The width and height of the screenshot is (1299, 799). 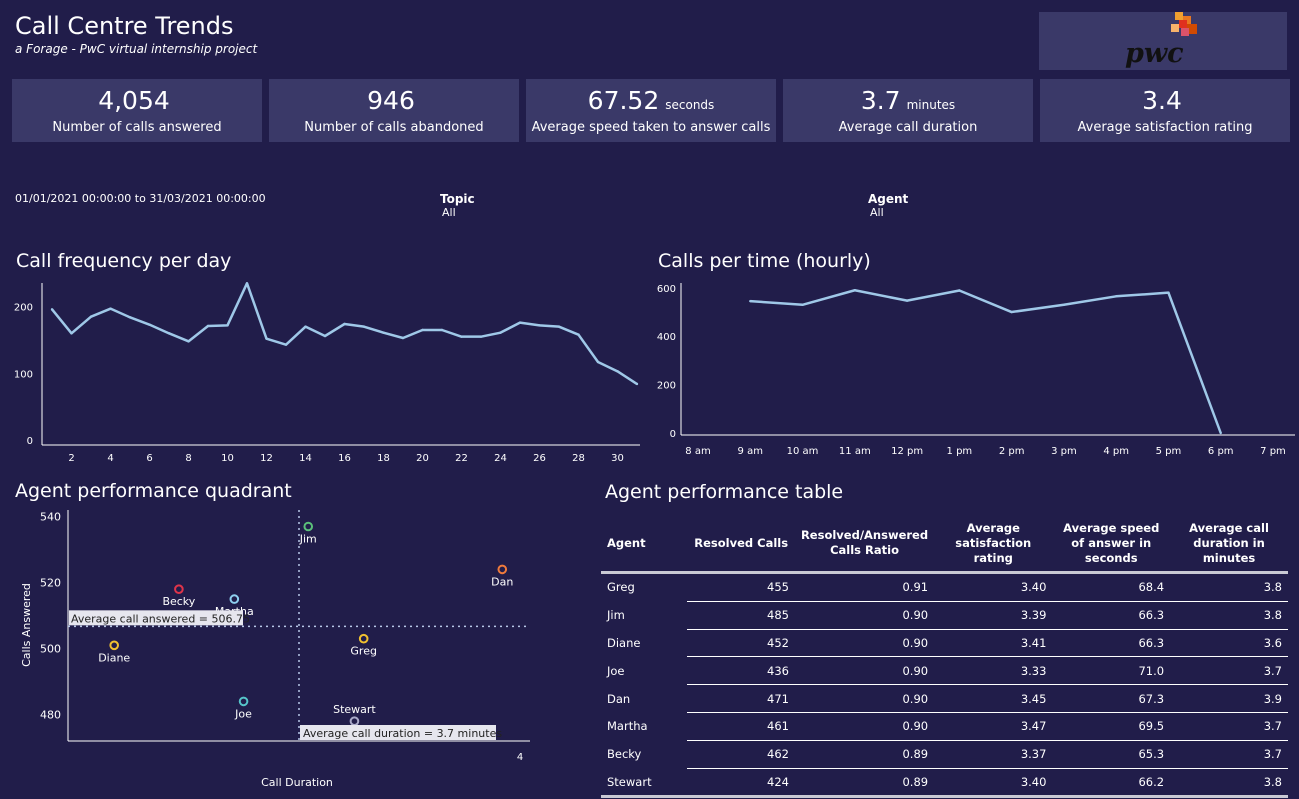 I want to click on agent-point-label: Becky, so click(x=178, y=601).